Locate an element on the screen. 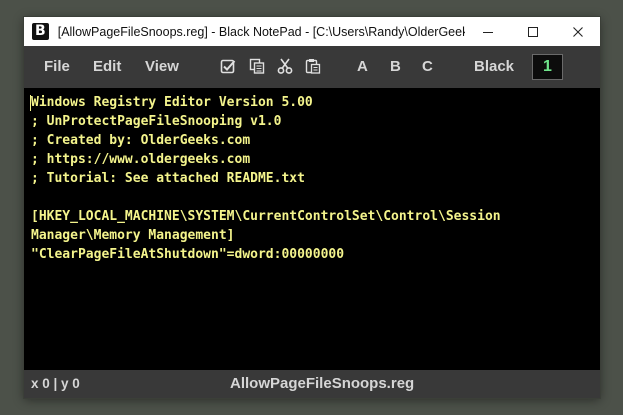 The height and width of the screenshot is (415, 623). minimize-button is located at coordinates (487, 31).